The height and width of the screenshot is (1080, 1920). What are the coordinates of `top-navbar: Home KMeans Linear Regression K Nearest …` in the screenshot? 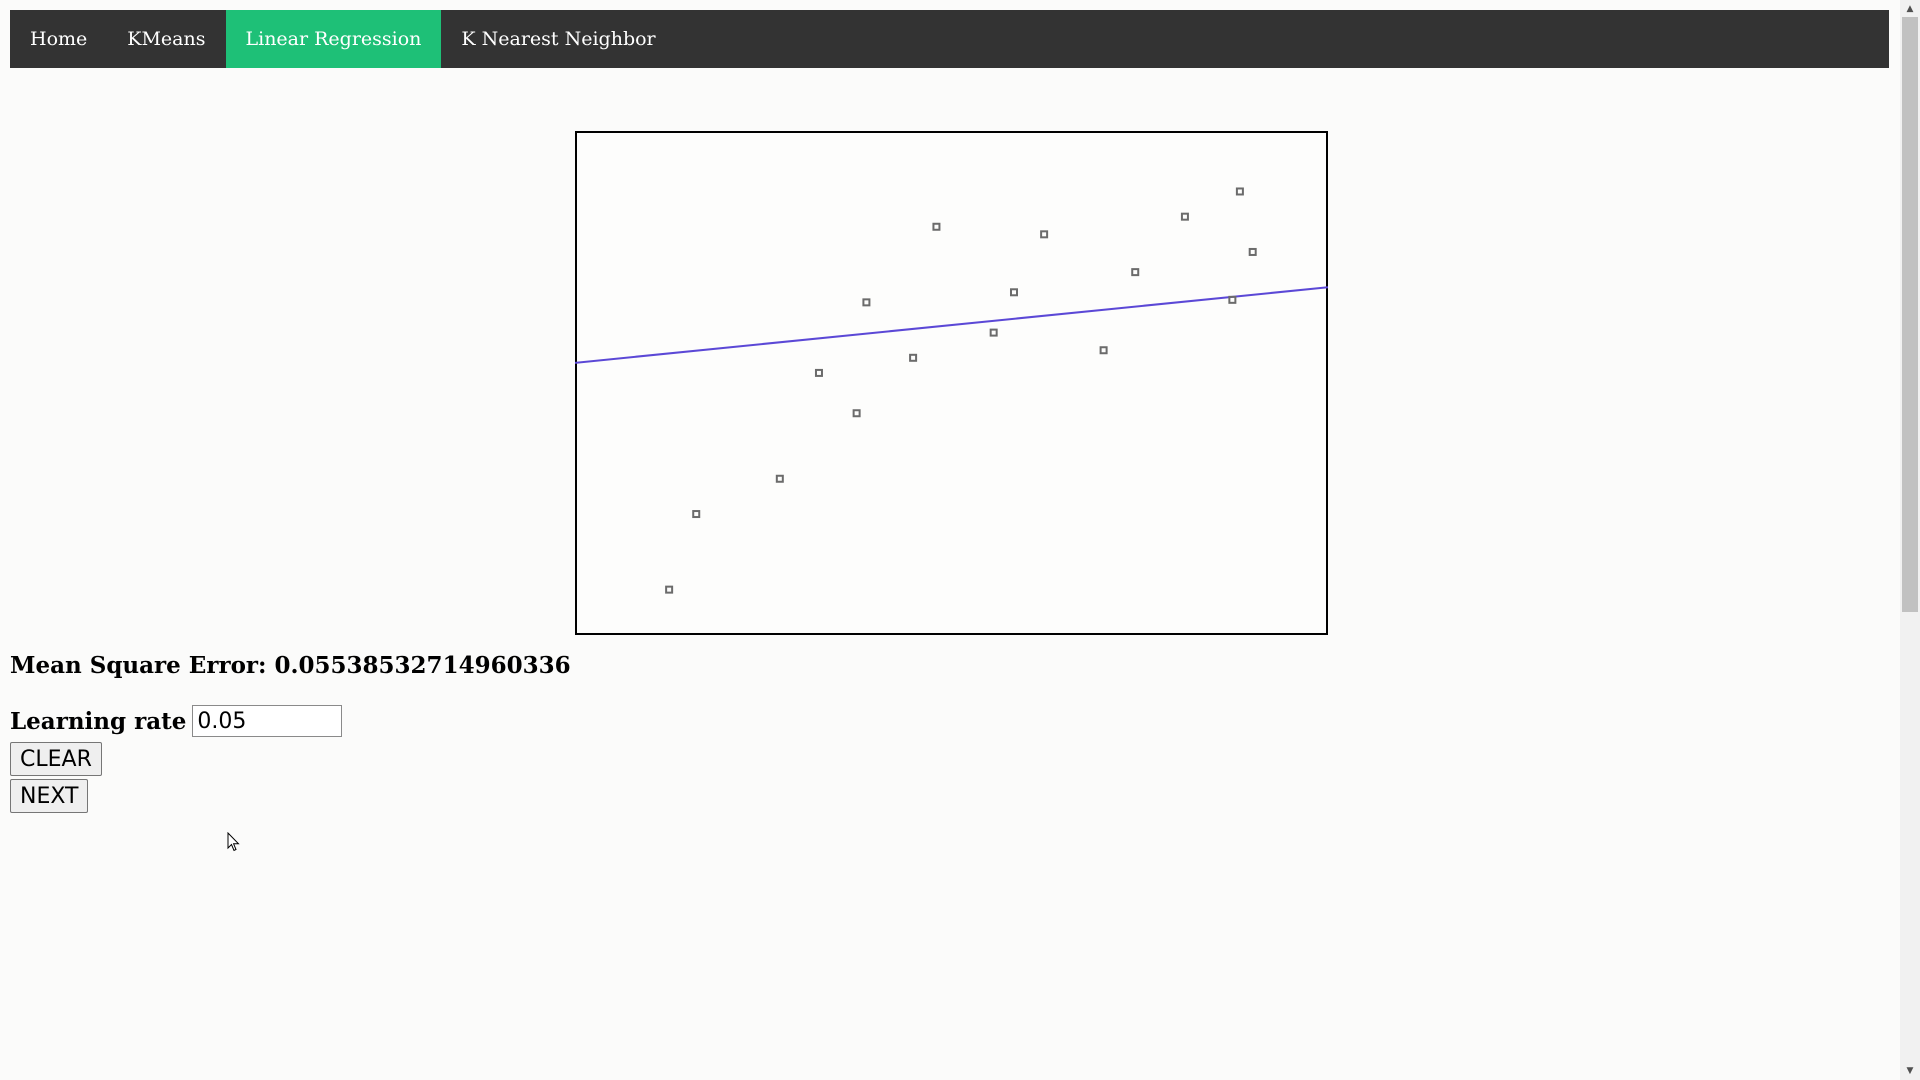 It's located at (949, 39).